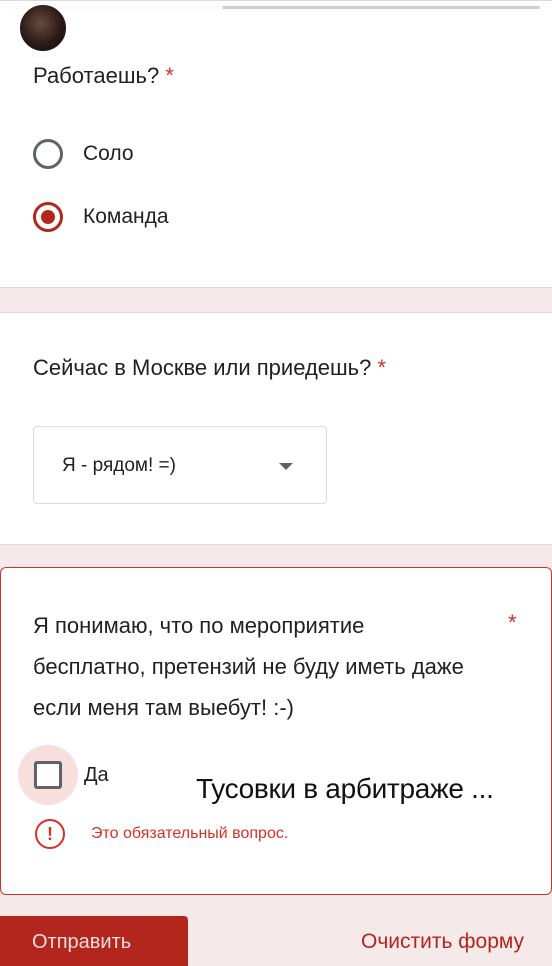 The width and height of the screenshot is (552, 966). What do you see at coordinates (108, 154) in the screenshot?
I see `radio-label-solo: Соло` at bounding box center [108, 154].